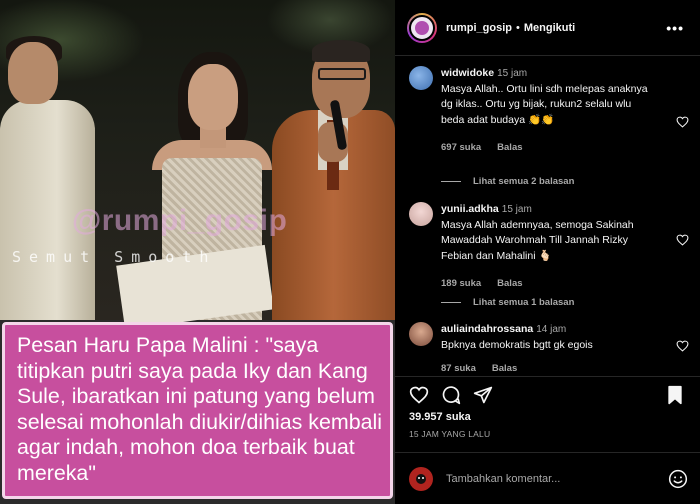 This screenshot has width=700, height=504. I want to click on comment-time: 14 jam, so click(551, 329).